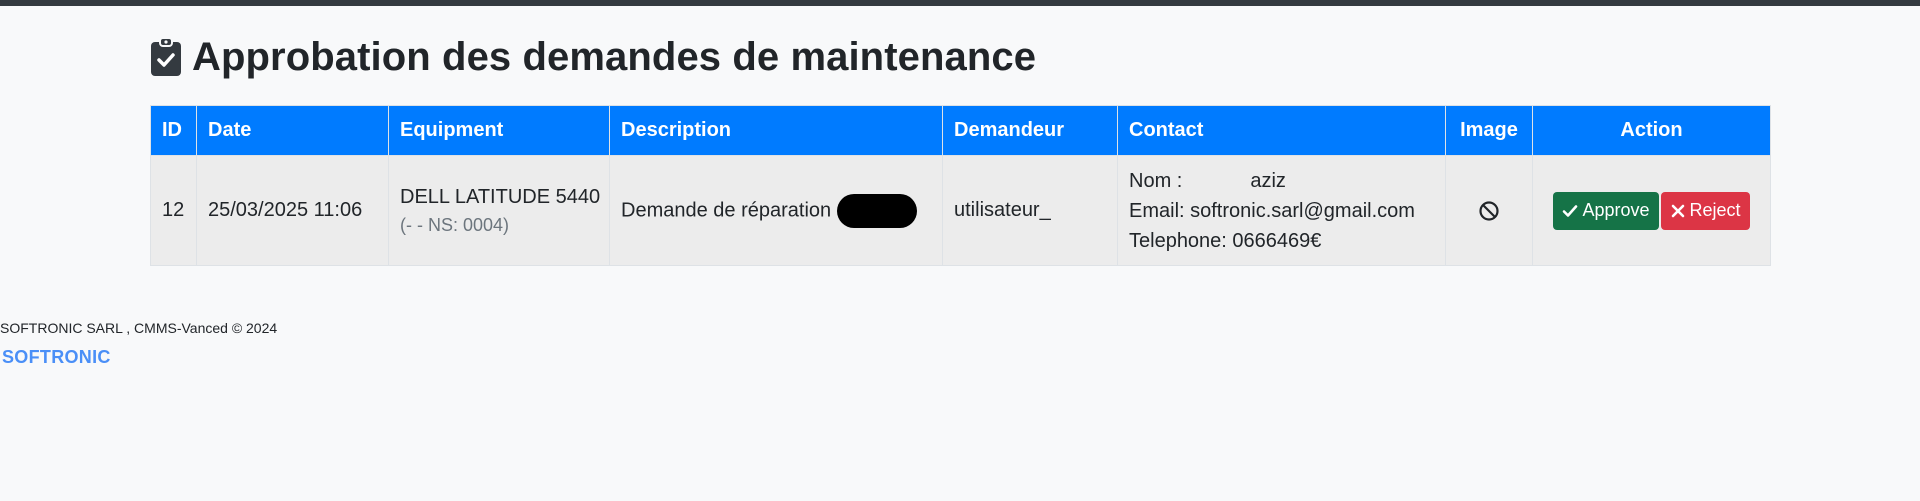 This screenshot has height=501, width=1920. Describe the element at coordinates (1651, 130) in the screenshot. I see `col-header-action: Action` at that location.